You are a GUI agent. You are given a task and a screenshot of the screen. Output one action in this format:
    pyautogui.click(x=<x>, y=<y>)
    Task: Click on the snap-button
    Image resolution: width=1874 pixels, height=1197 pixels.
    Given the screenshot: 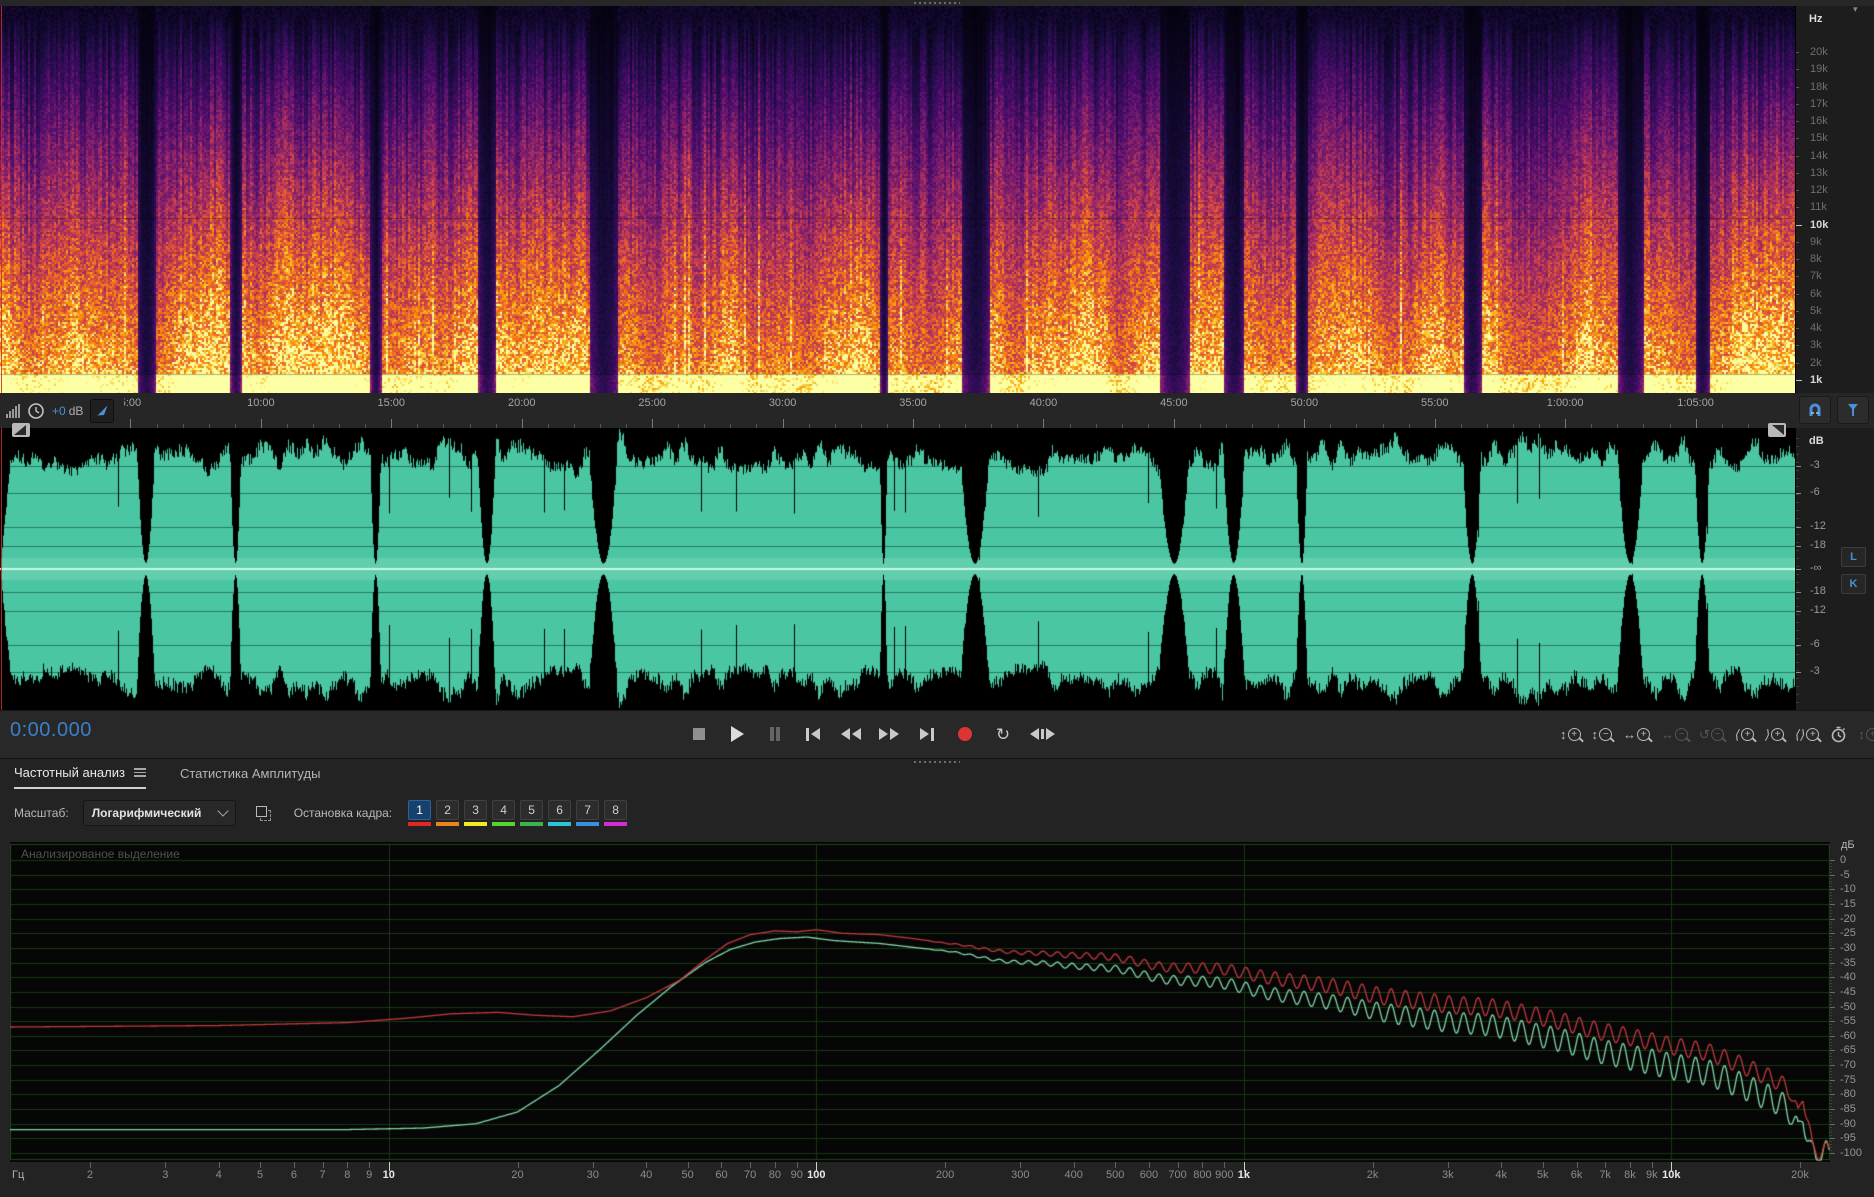 What is the action you would take?
    pyautogui.click(x=1815, y=410)
    